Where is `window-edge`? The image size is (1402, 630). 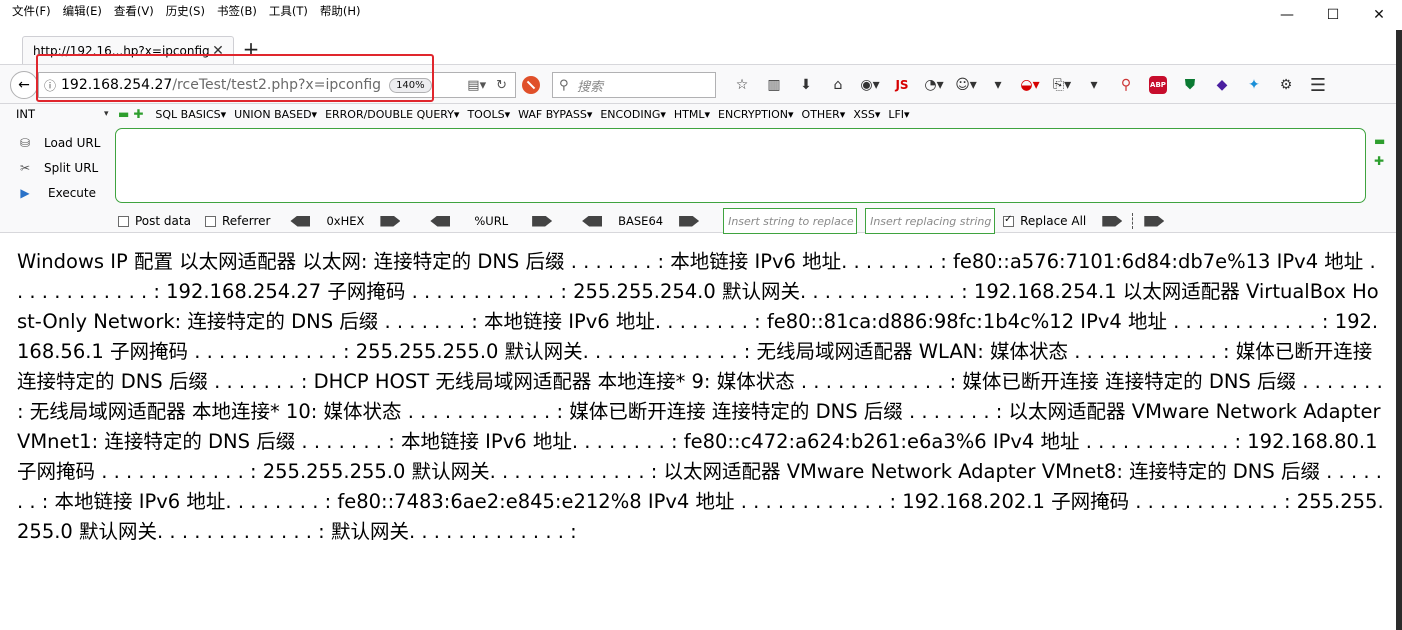 window-edge is located at coordinates (1399, 330).